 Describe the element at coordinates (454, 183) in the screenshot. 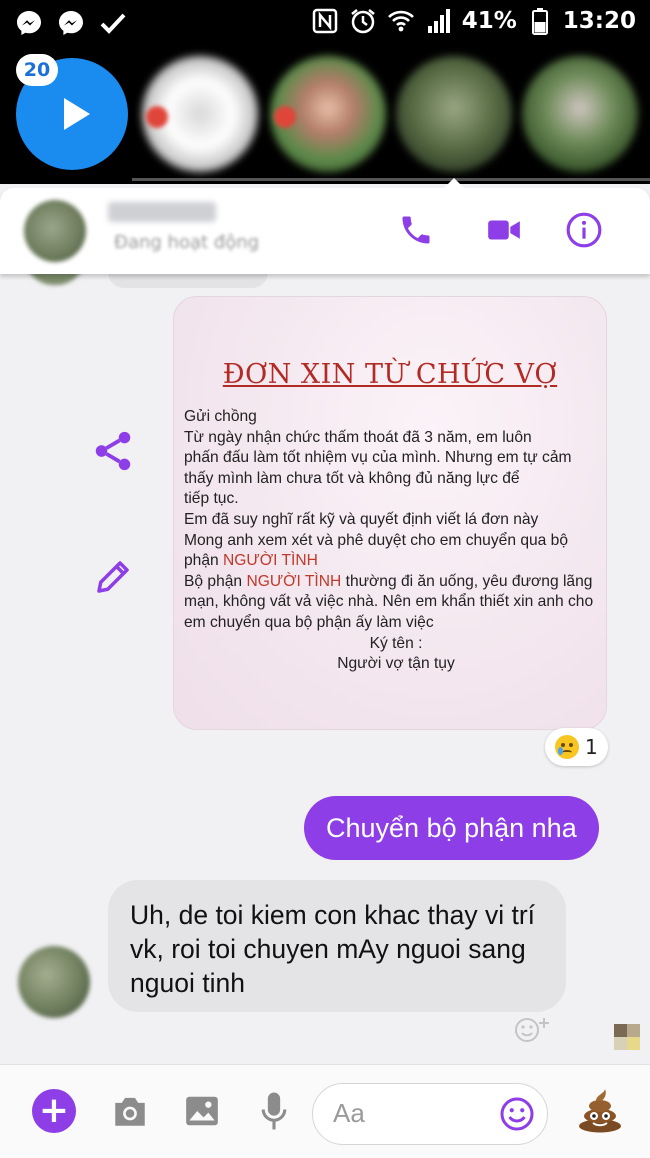

I see `chat-head-pointer` at that location.